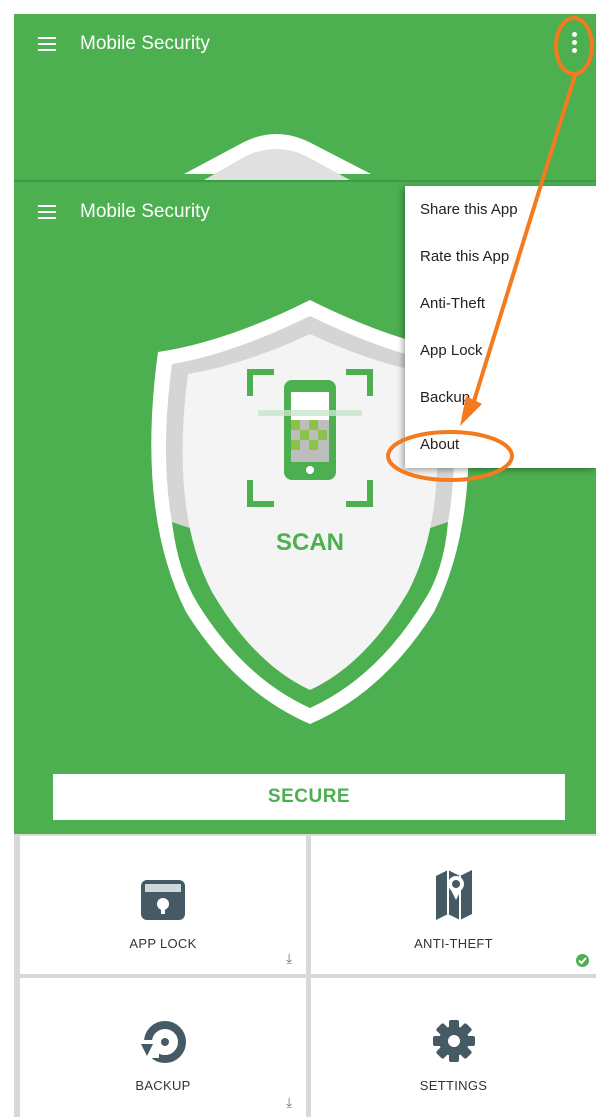 Image resolution: width=596 pixels, height=1117 pixels. Describe the element at coordinates (500, 256) in the screenshot. I see `menu-item-rate: Rate this App` at that location.